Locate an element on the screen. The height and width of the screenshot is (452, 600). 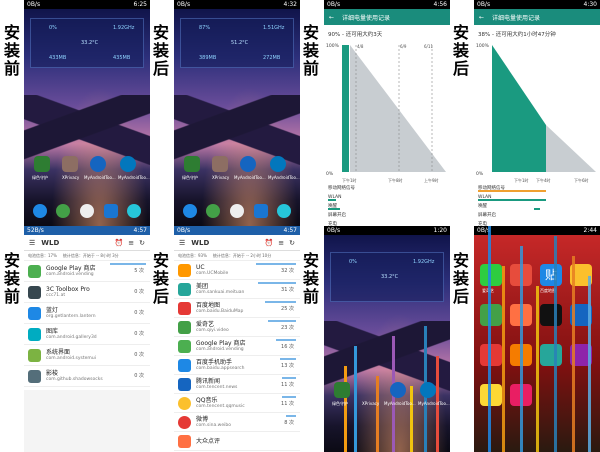
status-bar: 0B/s 2:44 is located at coordinates (537, 230).